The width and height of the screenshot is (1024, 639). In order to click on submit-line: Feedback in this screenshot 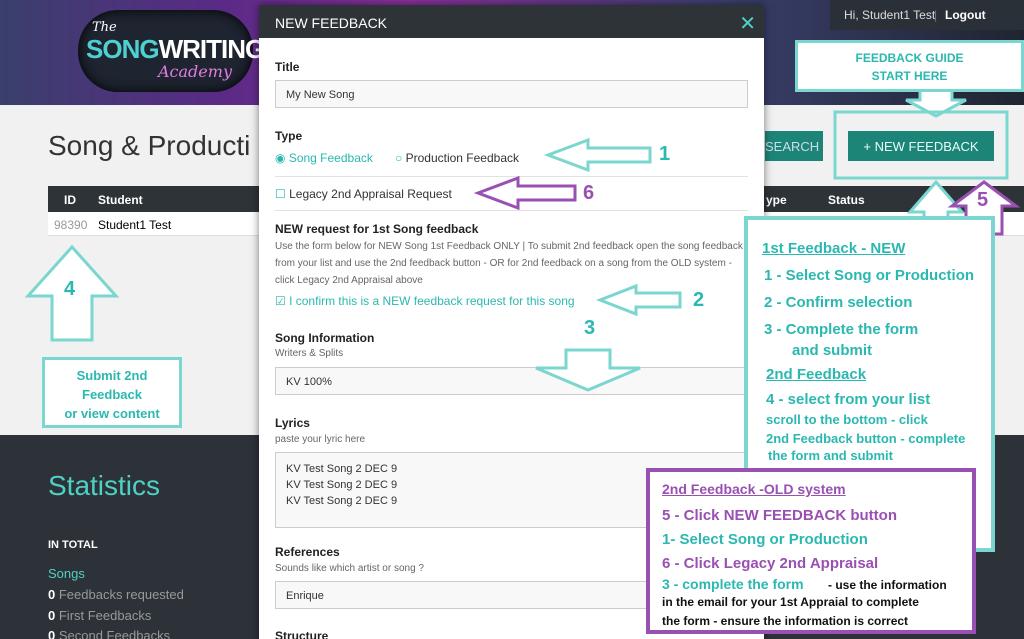, I will do `click(112, 394)`.